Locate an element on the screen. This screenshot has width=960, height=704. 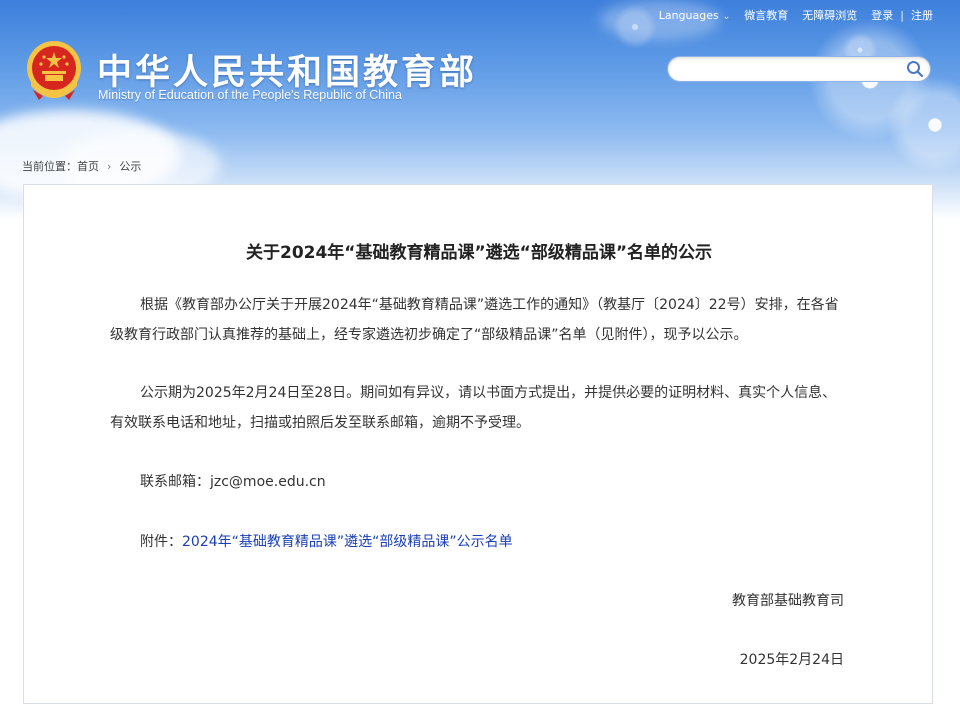
dandelion-decoration is located at coordinates (635, 27).